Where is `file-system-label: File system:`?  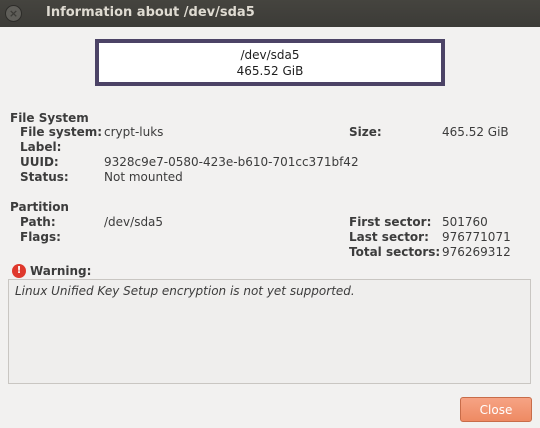
file-system-label: File system: is located at coordinates (61, 132).